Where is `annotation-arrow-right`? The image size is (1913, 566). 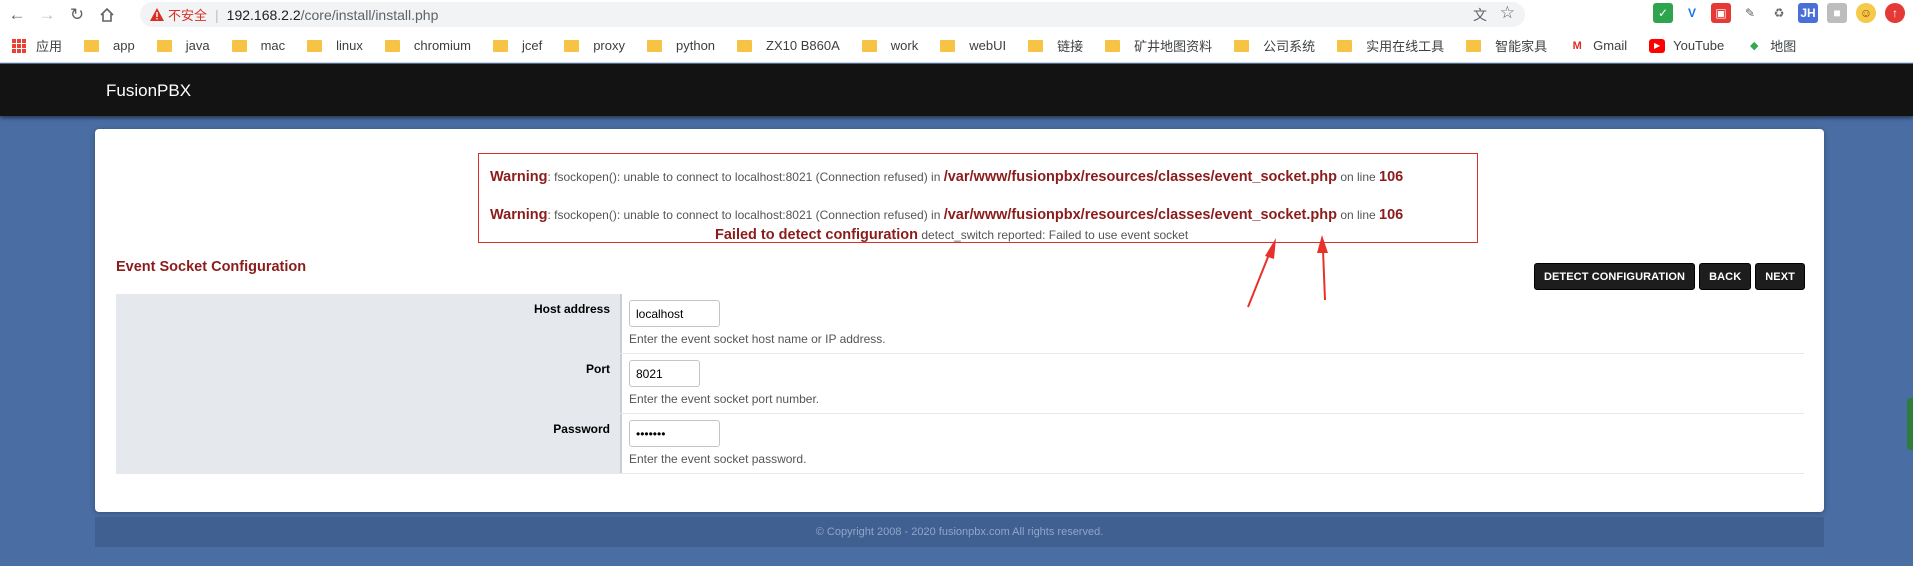
annotation-arrow-right is located at coordinates (1322, 268).